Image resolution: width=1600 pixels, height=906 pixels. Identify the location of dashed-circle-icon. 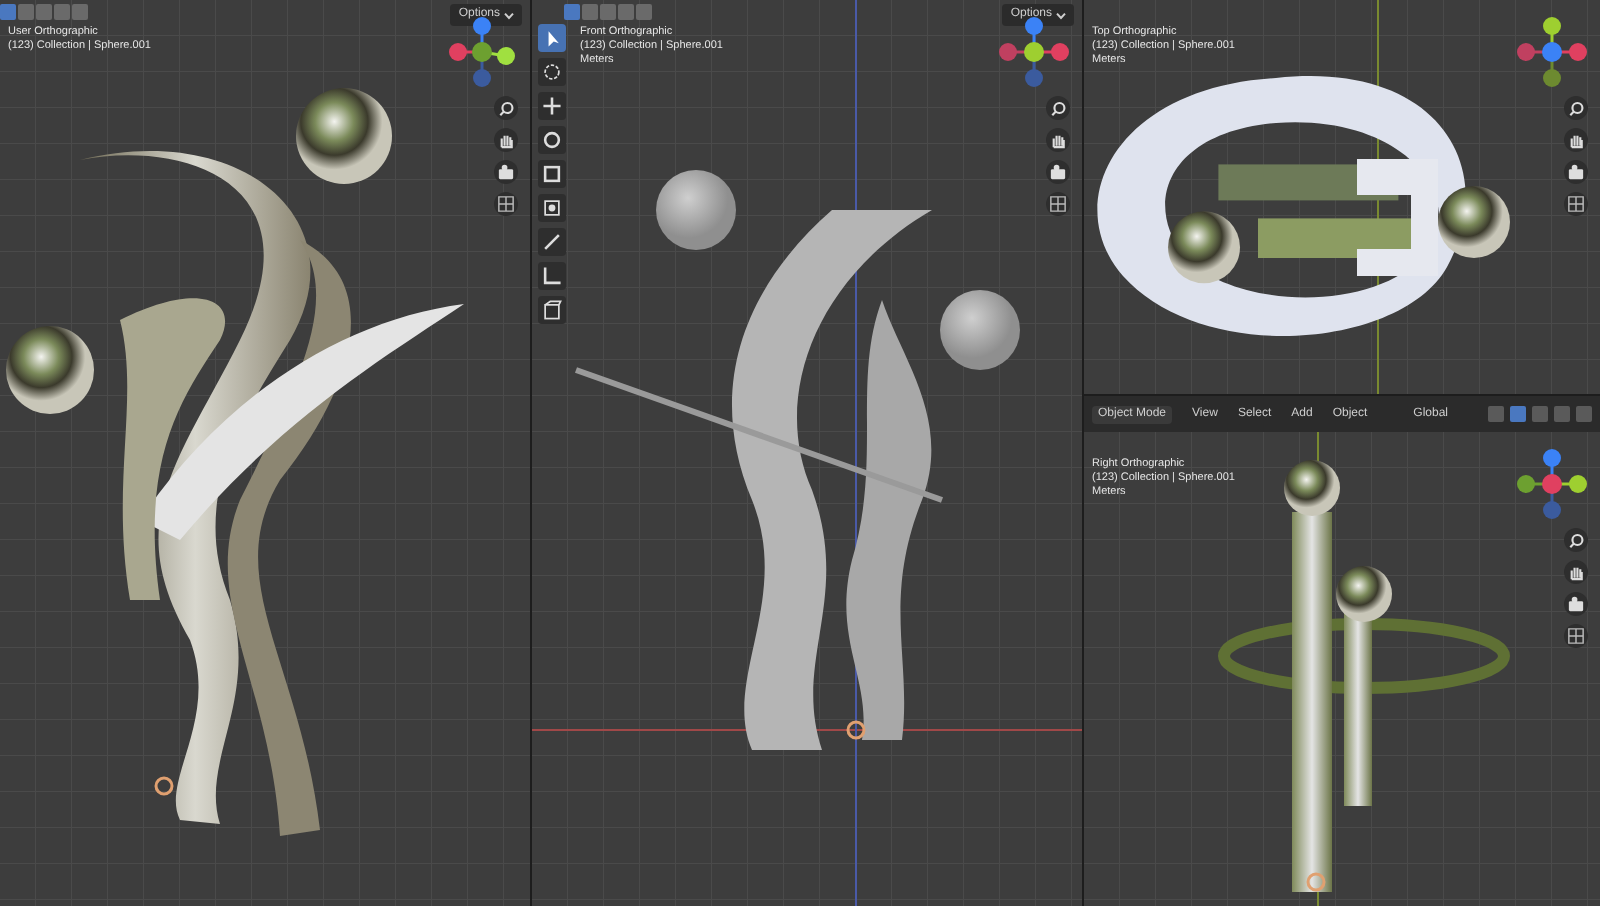
(552, 72).